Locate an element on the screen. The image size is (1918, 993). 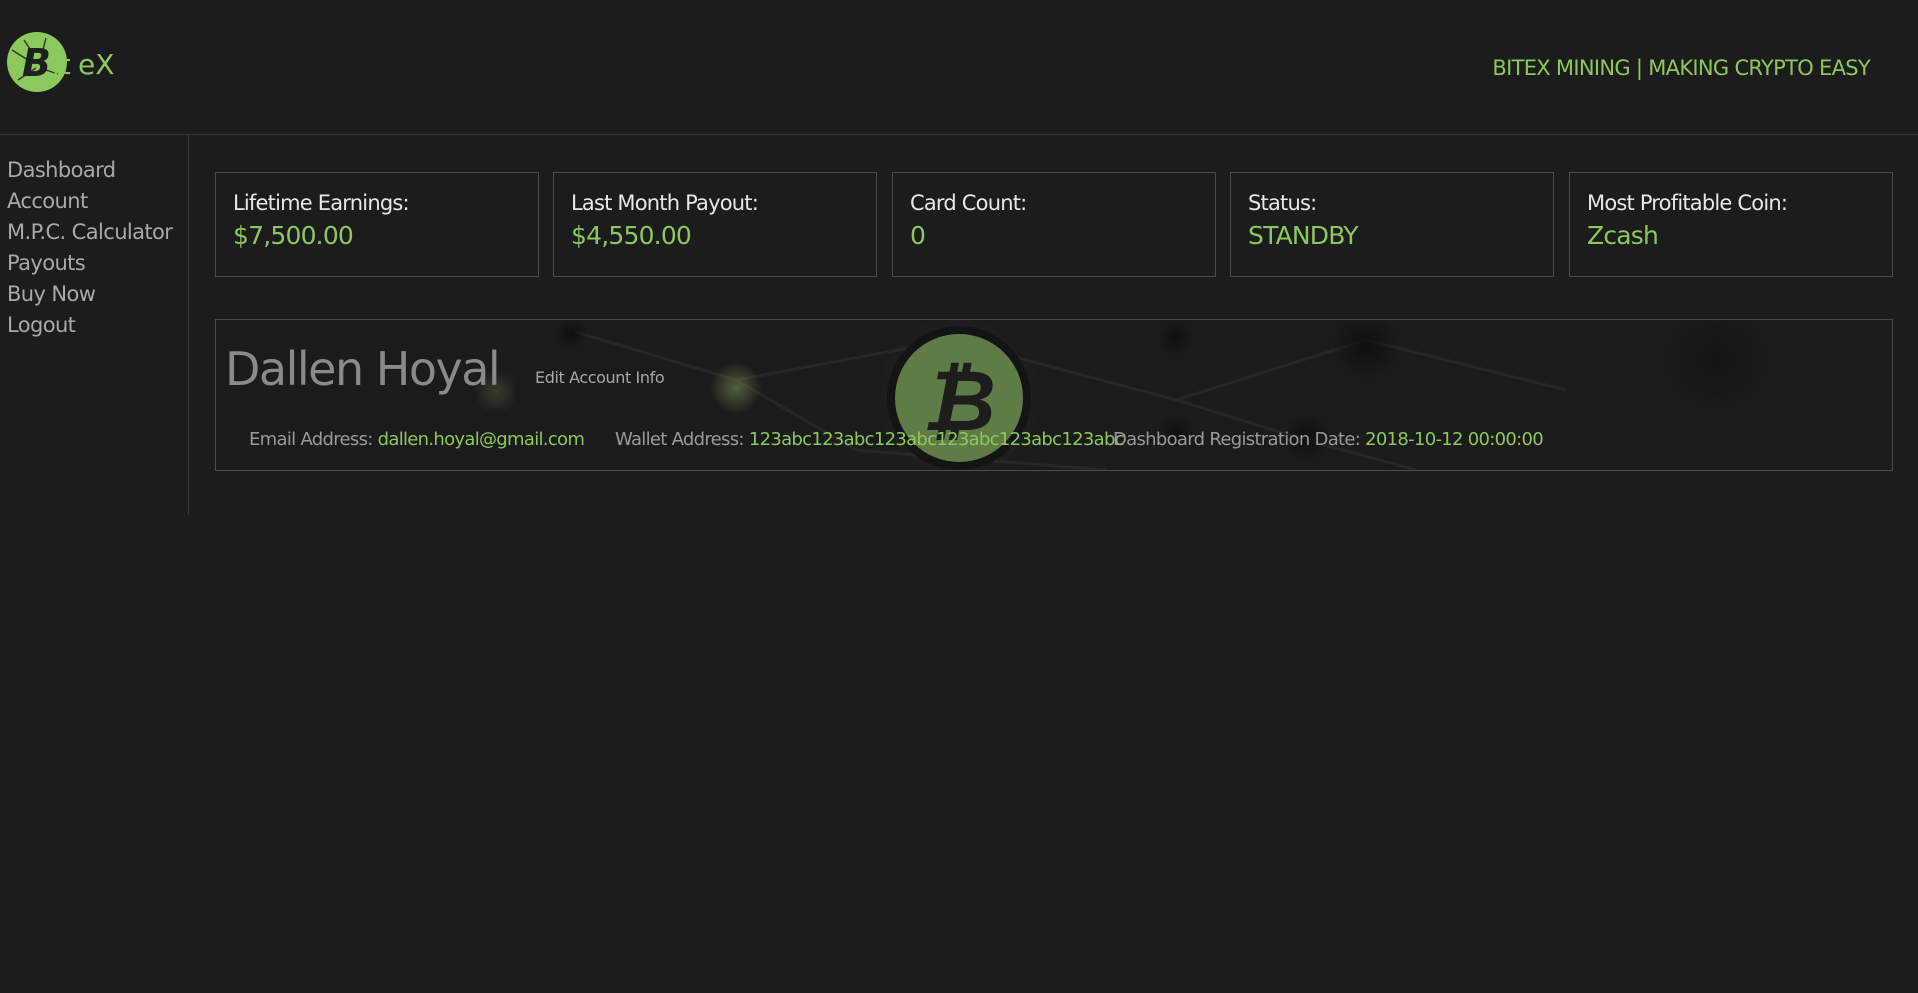
stat-card-most-profitable-coin: Most Profitable Coin: Zcash is located at coordinates (1731, 224).